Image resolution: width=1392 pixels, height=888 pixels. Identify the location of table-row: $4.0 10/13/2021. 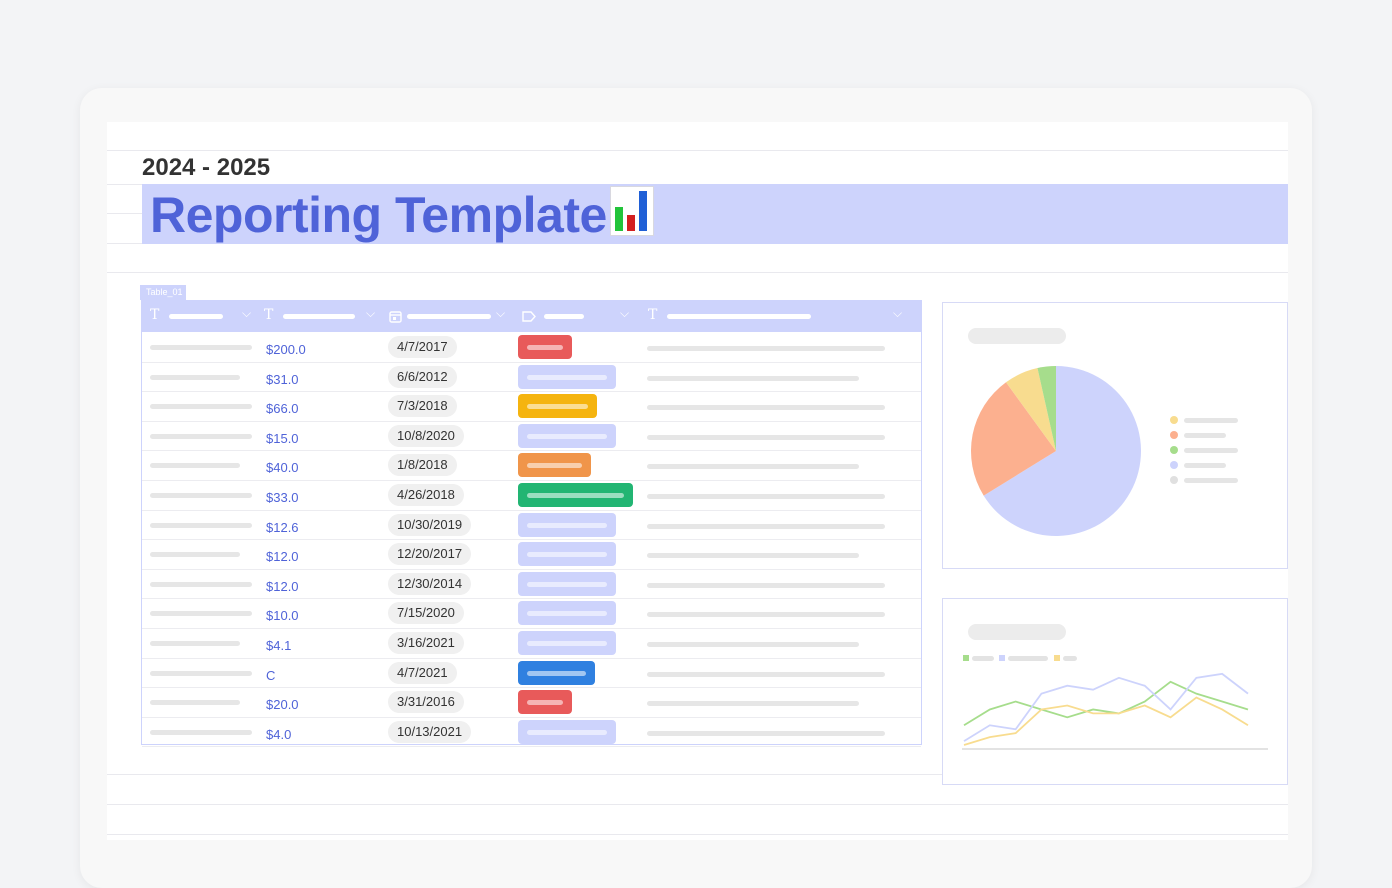
(531, 732).